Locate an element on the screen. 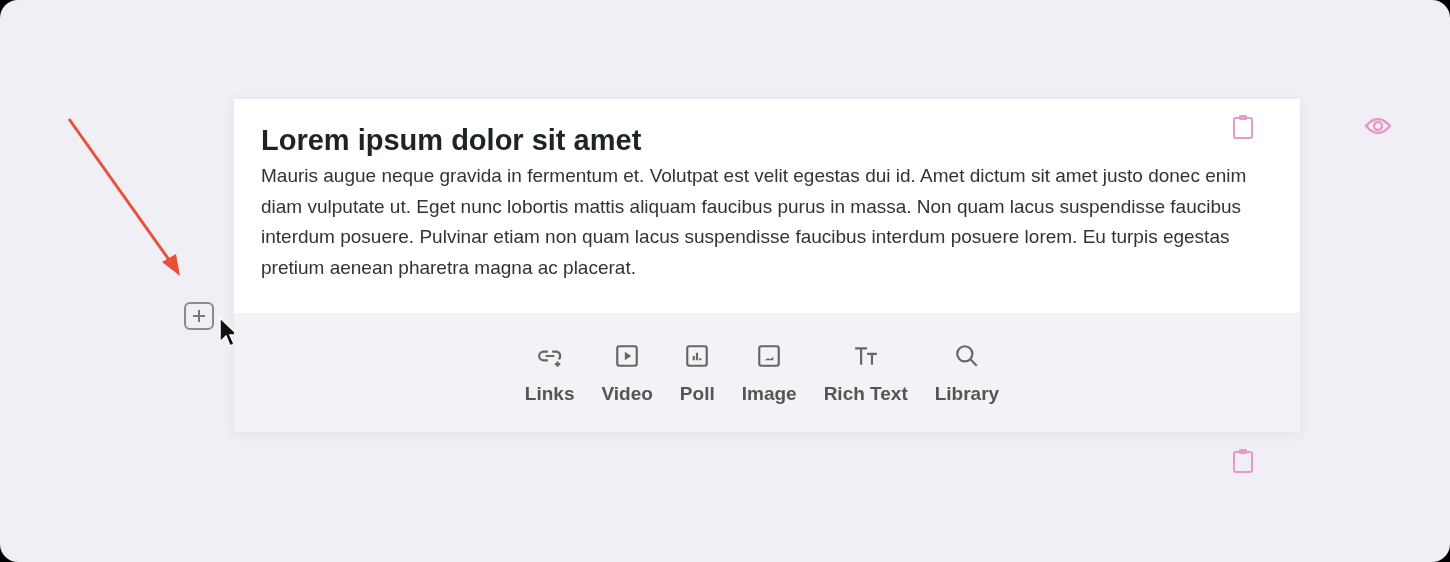 This screenshot has width=1450, height=562. image-icon is located at coordinates (769, 356).